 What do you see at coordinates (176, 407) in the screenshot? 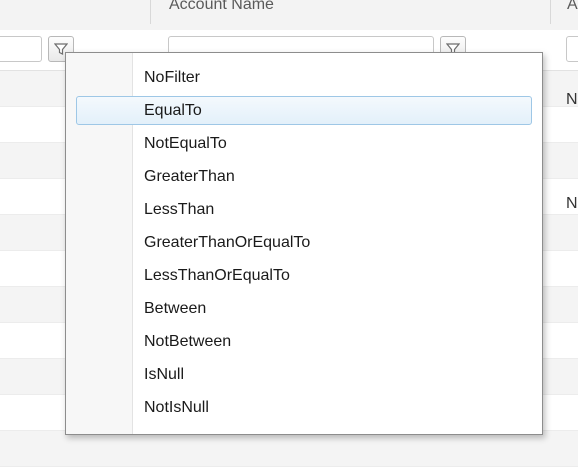
I see `menu-item-label: NotIsNull` at bounding box center [176, 407].